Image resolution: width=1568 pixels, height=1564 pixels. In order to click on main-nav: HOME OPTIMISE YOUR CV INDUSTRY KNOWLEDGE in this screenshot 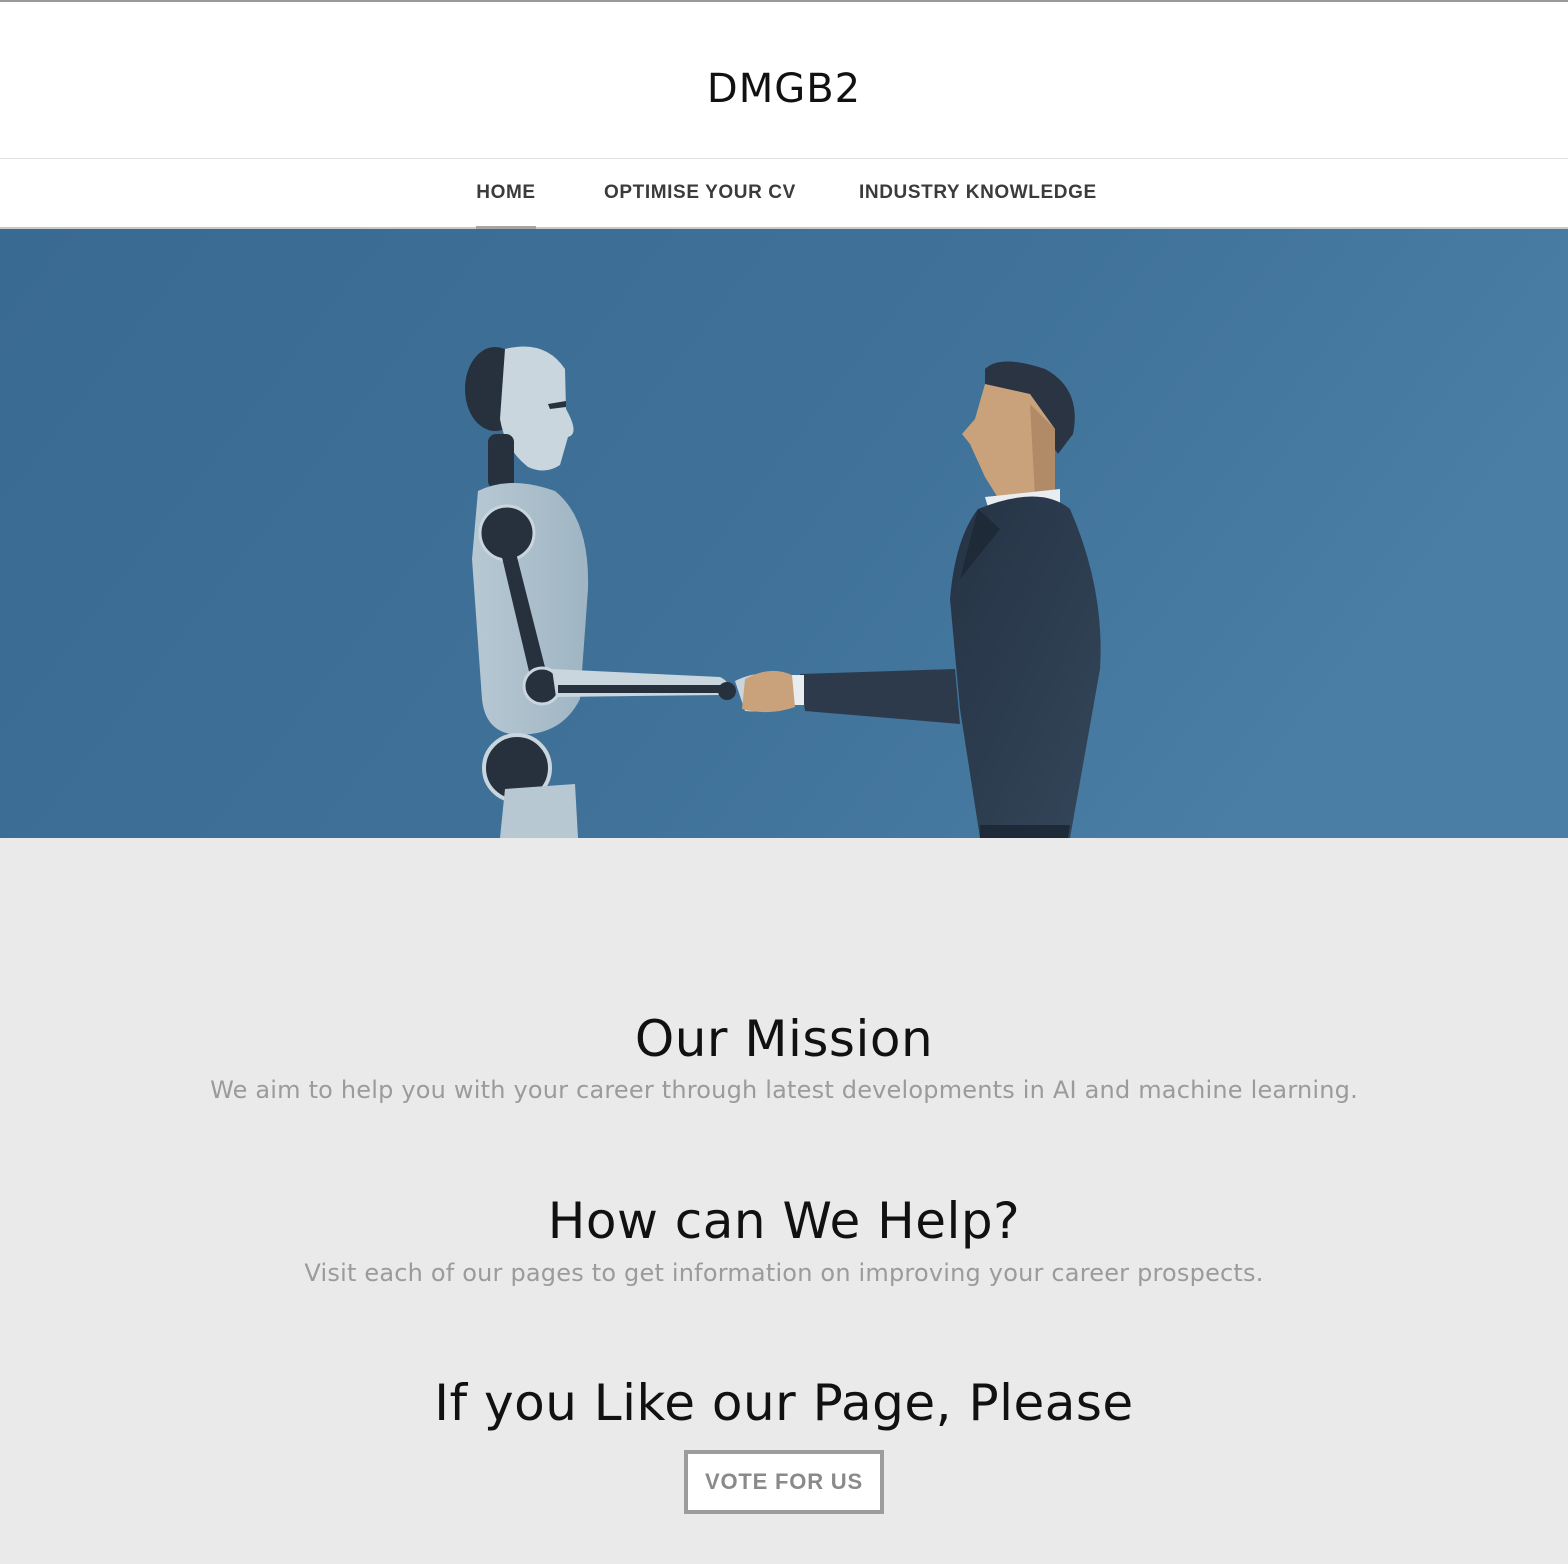, I will do `click(784, 195)`.